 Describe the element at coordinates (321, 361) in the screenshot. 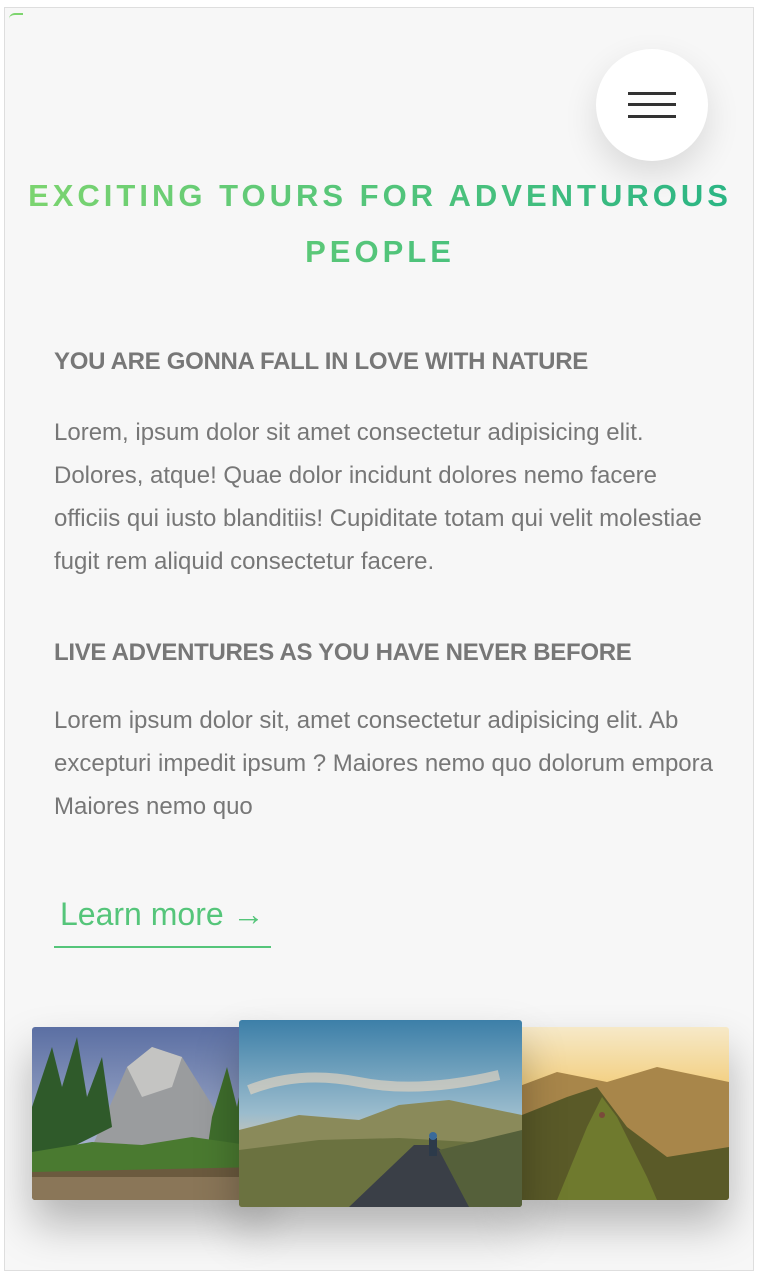

I see `feature-heading-nature: You are gonna fall in love with nature` at that location.